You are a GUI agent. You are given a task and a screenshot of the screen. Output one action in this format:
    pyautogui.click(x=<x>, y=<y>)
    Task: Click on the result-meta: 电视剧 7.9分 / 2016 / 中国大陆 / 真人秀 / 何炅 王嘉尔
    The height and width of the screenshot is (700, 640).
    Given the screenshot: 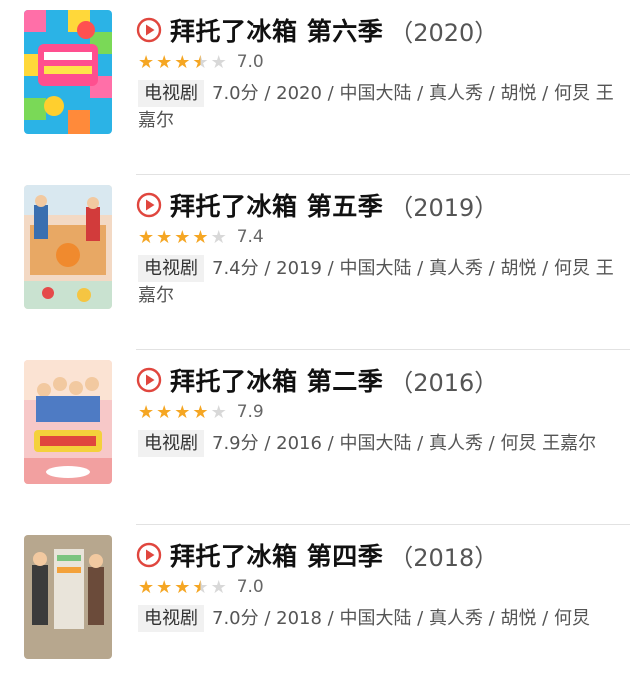 What is the action you would take?
    pyautogui.click(x=384, y=443)
    